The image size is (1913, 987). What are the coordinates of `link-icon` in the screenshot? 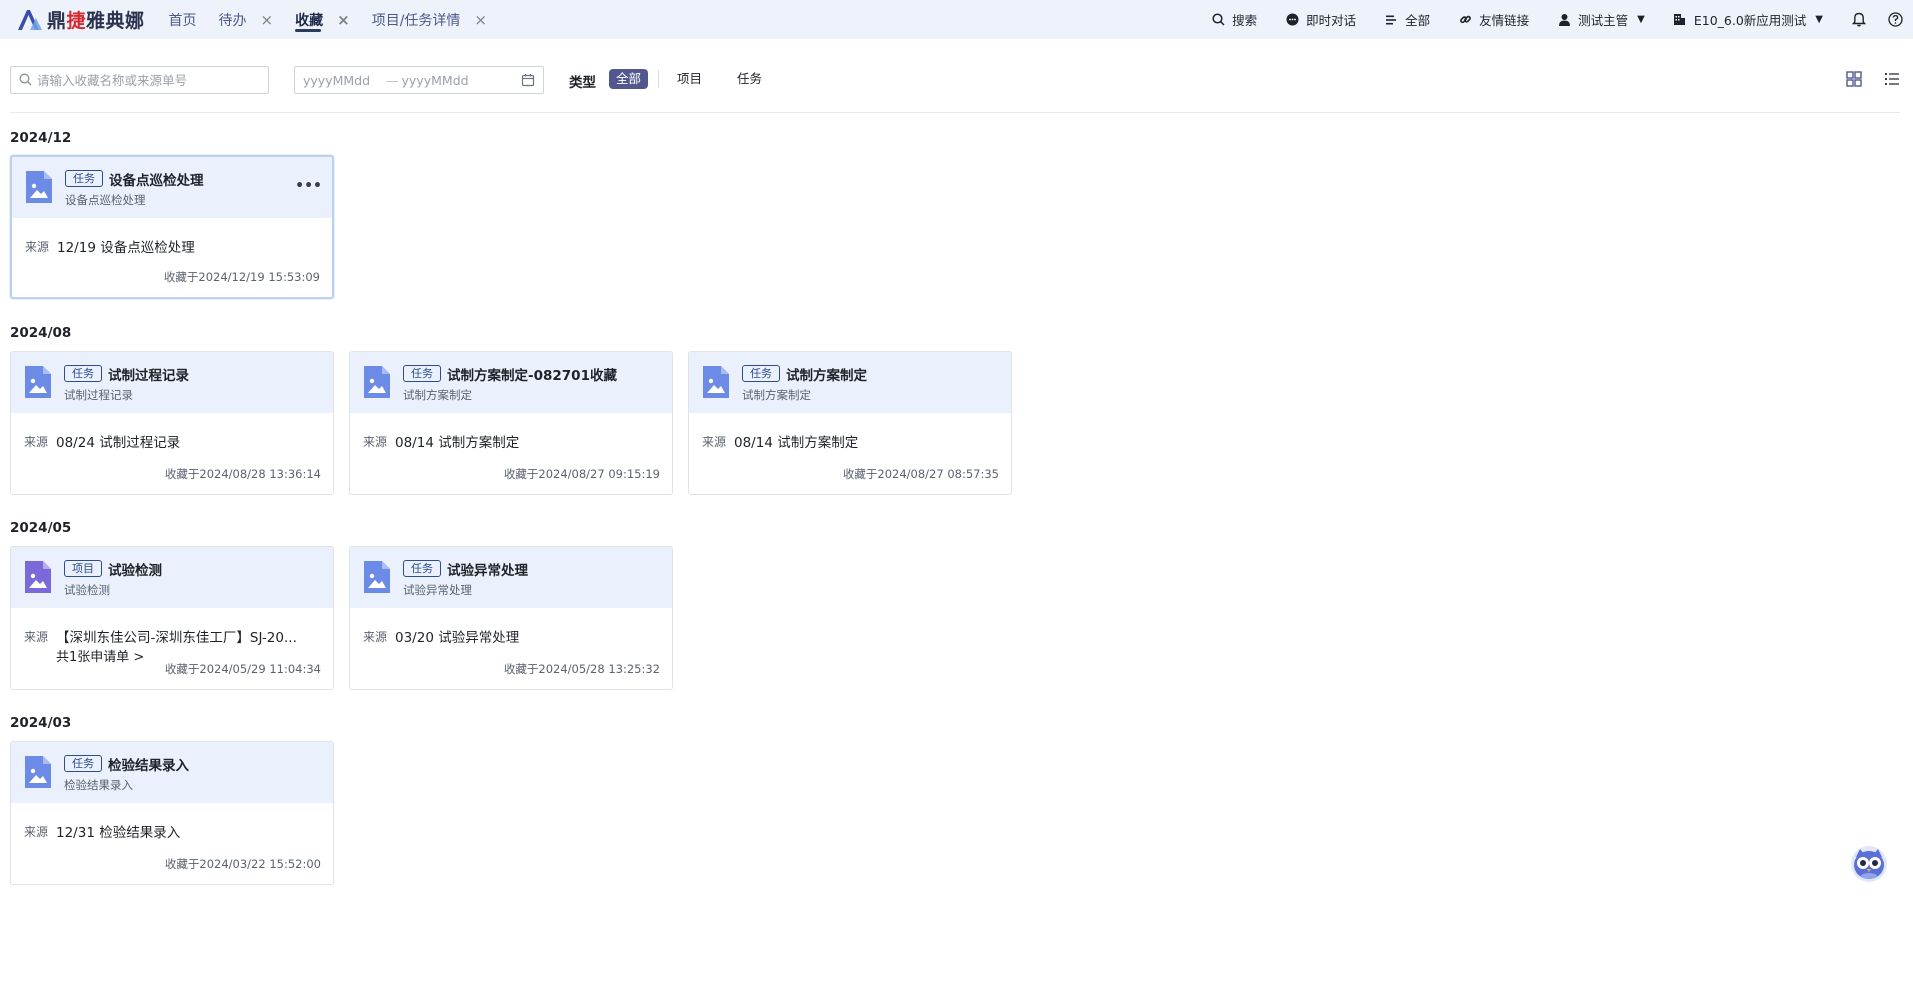 It's located at (1465, 20).